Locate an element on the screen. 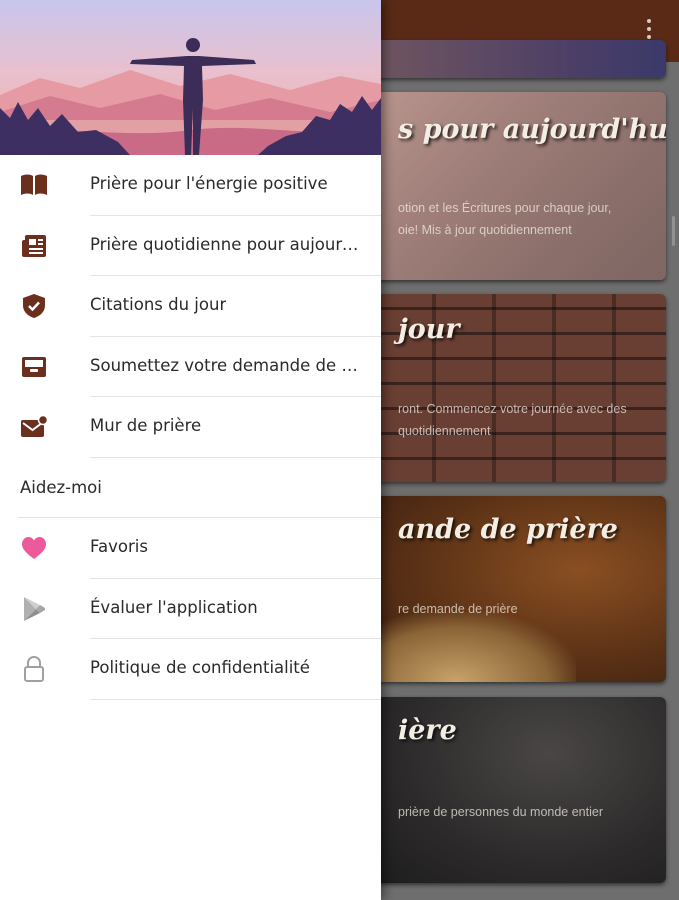 The height and width of the screenshot is (900, 679). drawer-item-label: Mur de prière is located at coordinates (146, 425).